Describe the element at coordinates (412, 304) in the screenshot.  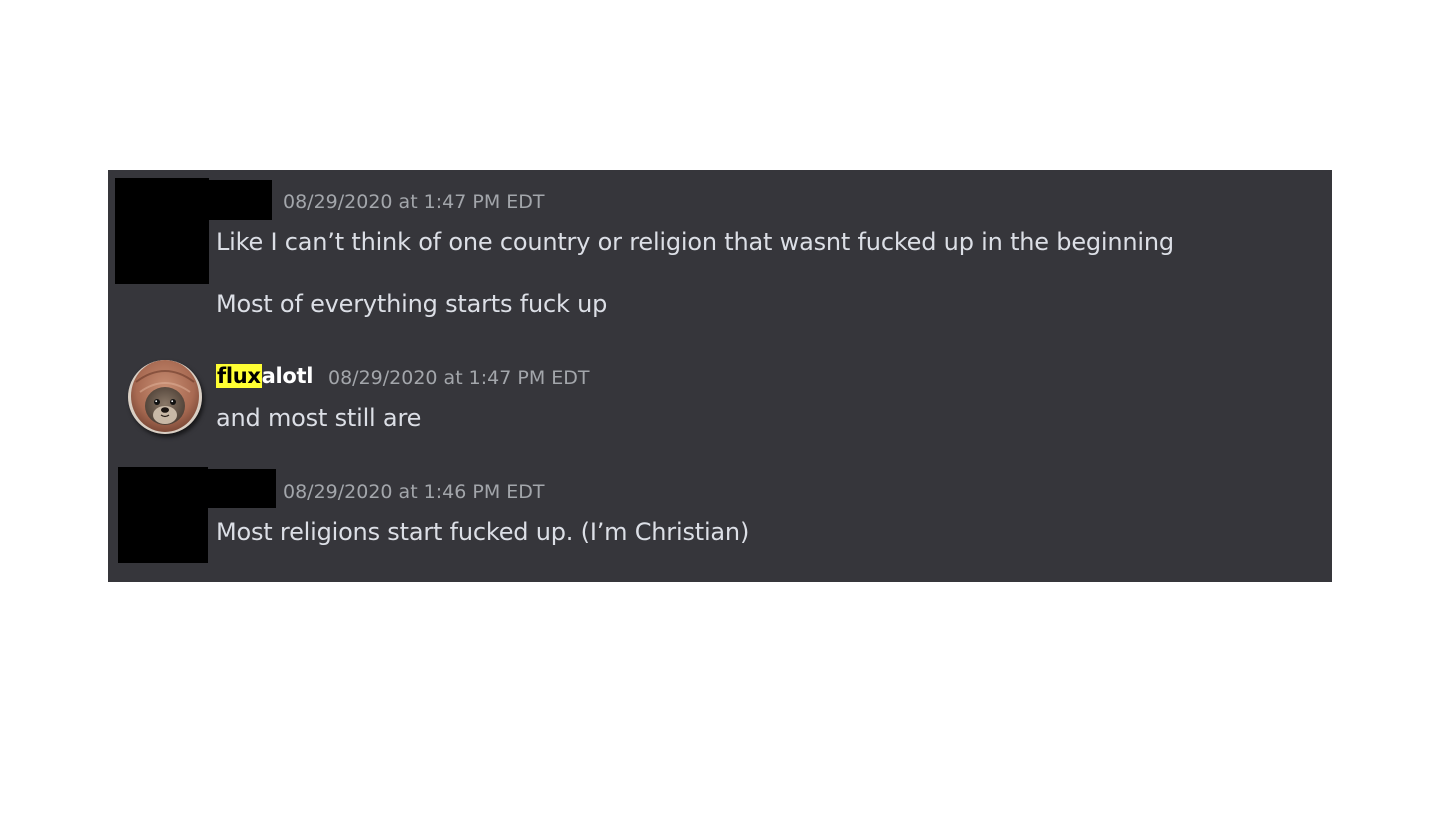
I see `message-text: Most of everything starts fuck up` at that location.